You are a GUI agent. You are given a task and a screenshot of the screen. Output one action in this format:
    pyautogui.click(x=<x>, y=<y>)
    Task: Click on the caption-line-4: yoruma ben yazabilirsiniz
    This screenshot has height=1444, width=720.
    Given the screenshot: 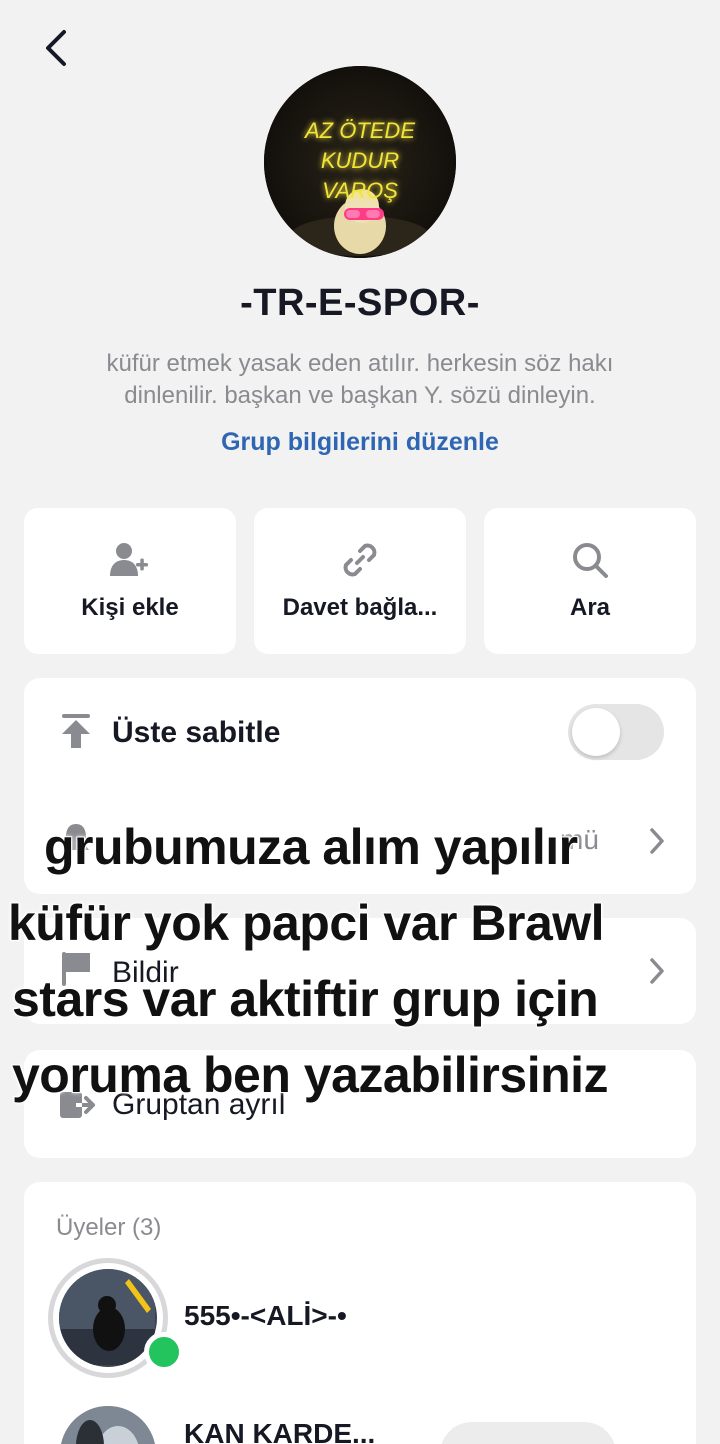 What is the action you would take?
    pyautogui.click(x=310, y=1075)
    